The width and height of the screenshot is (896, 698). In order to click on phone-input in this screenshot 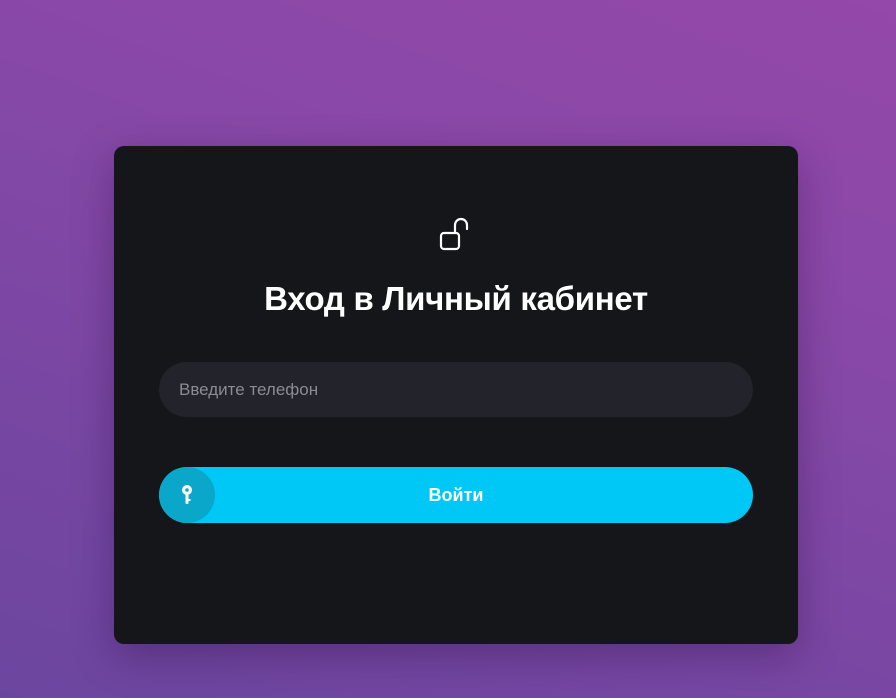, I will do `click(456, 389)`.